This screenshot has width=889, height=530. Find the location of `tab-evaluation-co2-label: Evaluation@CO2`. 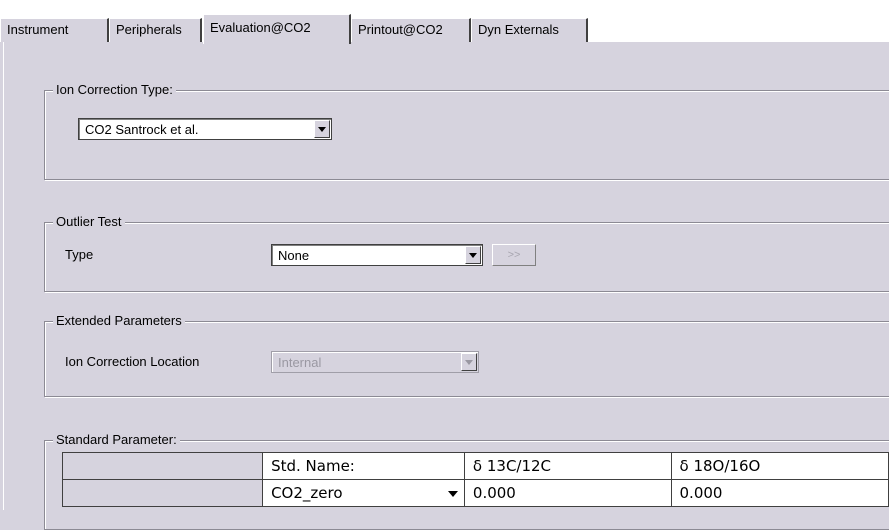

tab-evaluation-co2-label: Evaluation@CO2 is located at coordinates (260, 27).